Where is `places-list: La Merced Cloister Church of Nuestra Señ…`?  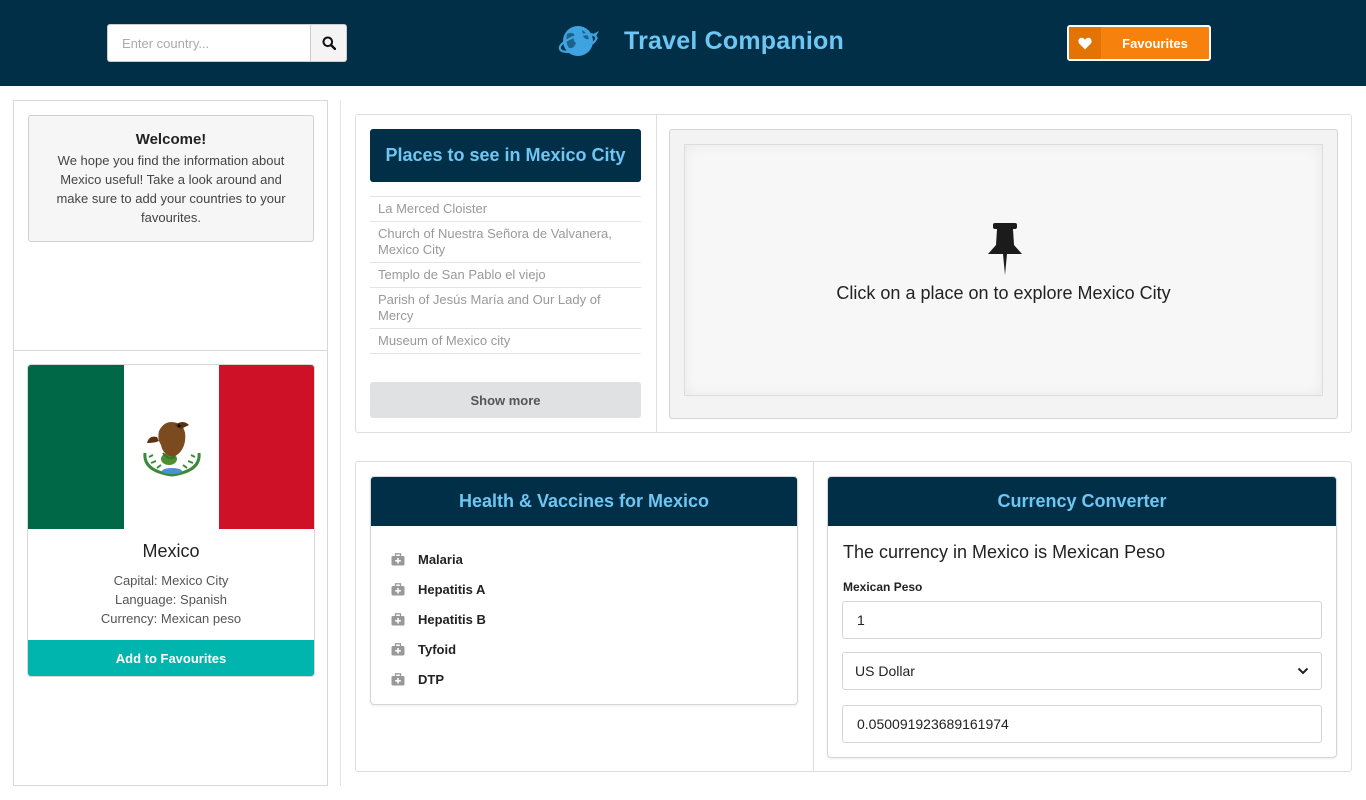 places-list: La Merced Cloister Church of Nuestra Señ… is located at coordinates (505, 275).